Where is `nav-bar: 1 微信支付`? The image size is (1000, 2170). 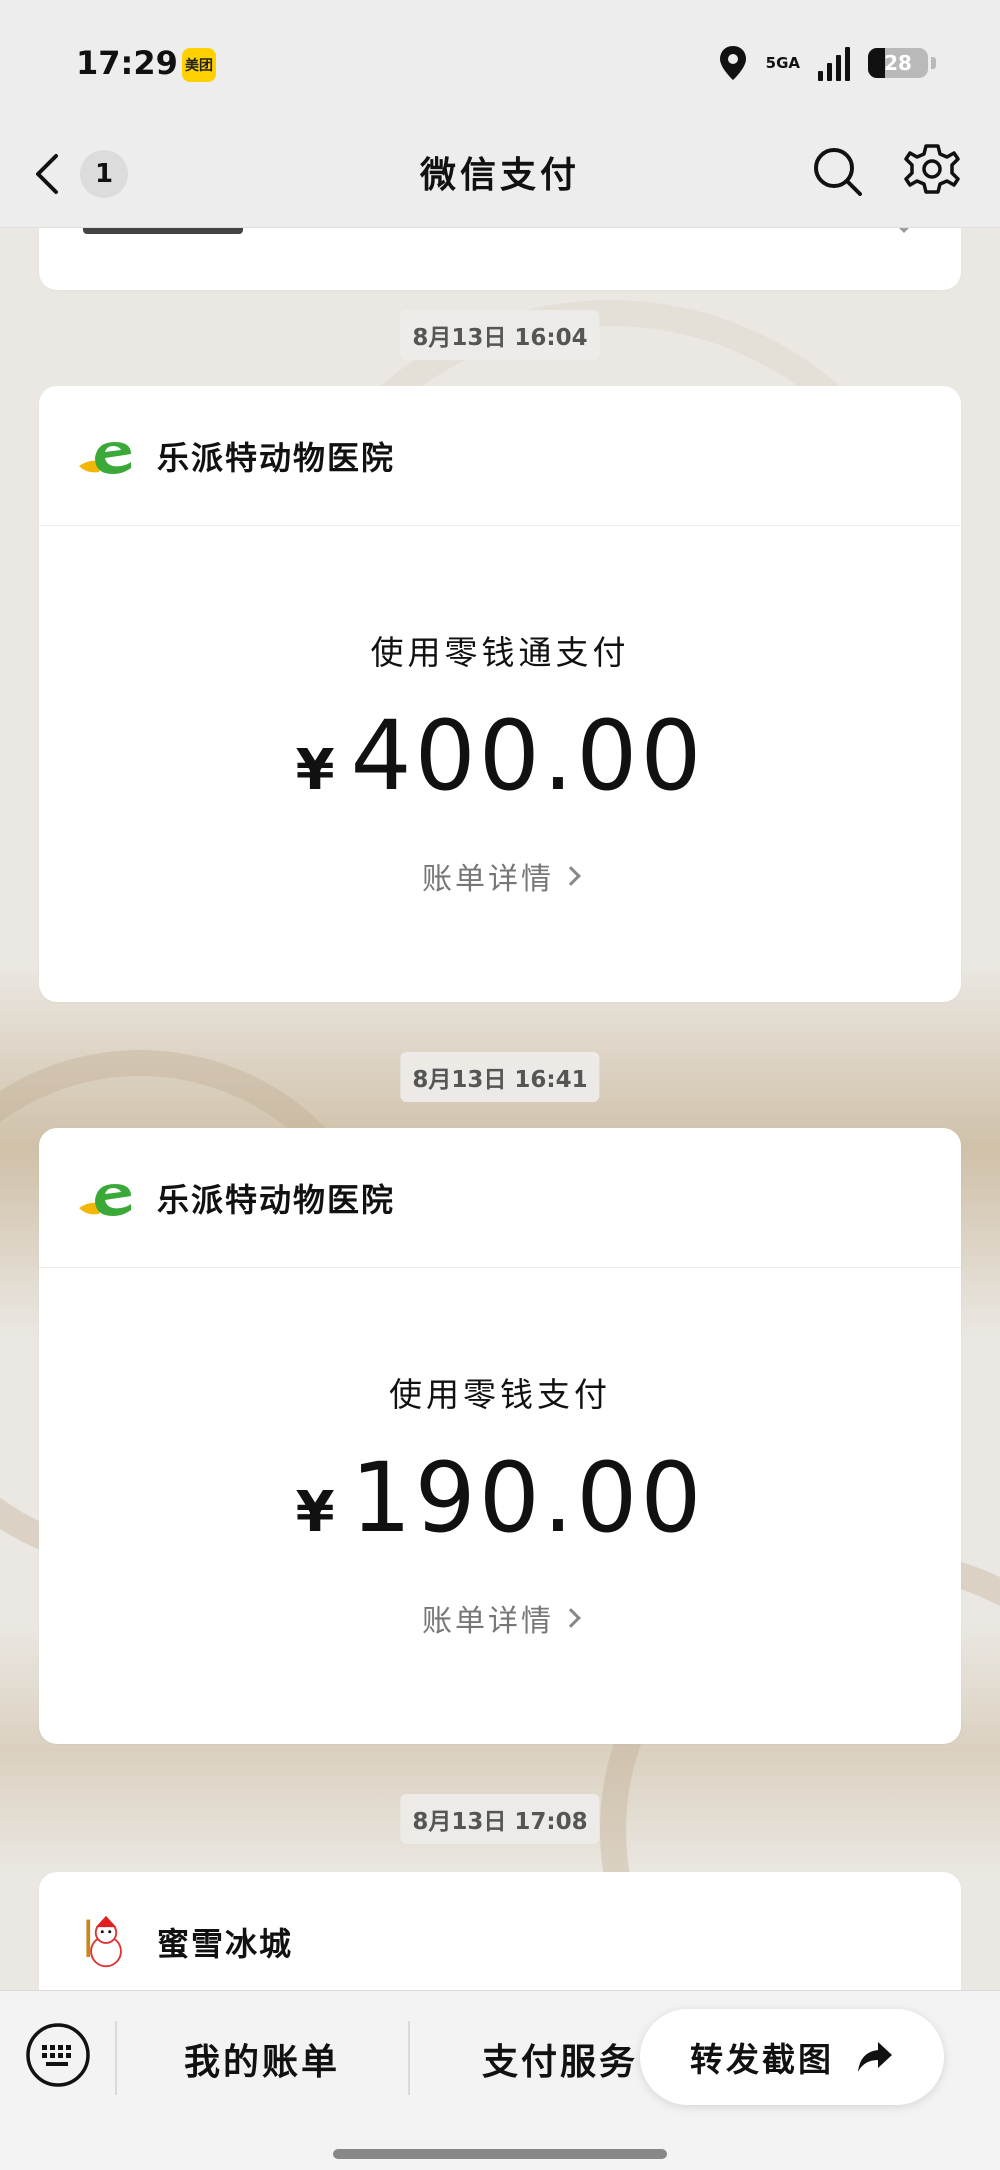 nav-bar: 1 微信支付 is located at coordinates (500, 174).